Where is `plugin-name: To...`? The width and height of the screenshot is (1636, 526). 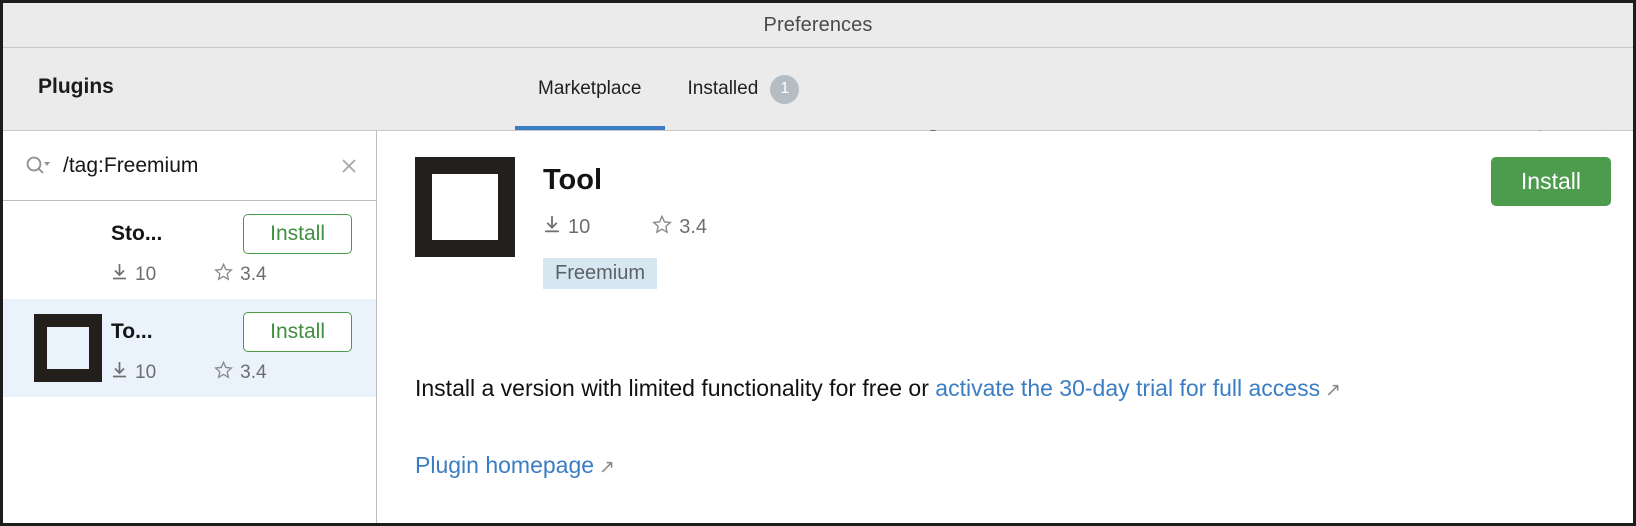
plugin-name: To... is located at coordinates (132, 331).